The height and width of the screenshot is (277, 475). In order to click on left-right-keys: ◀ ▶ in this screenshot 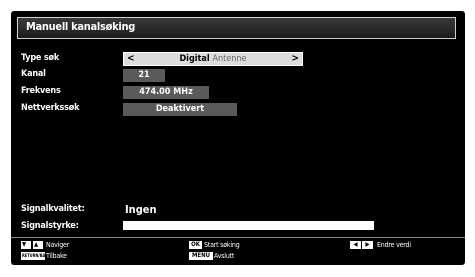, I will do `click(362, 245)`.